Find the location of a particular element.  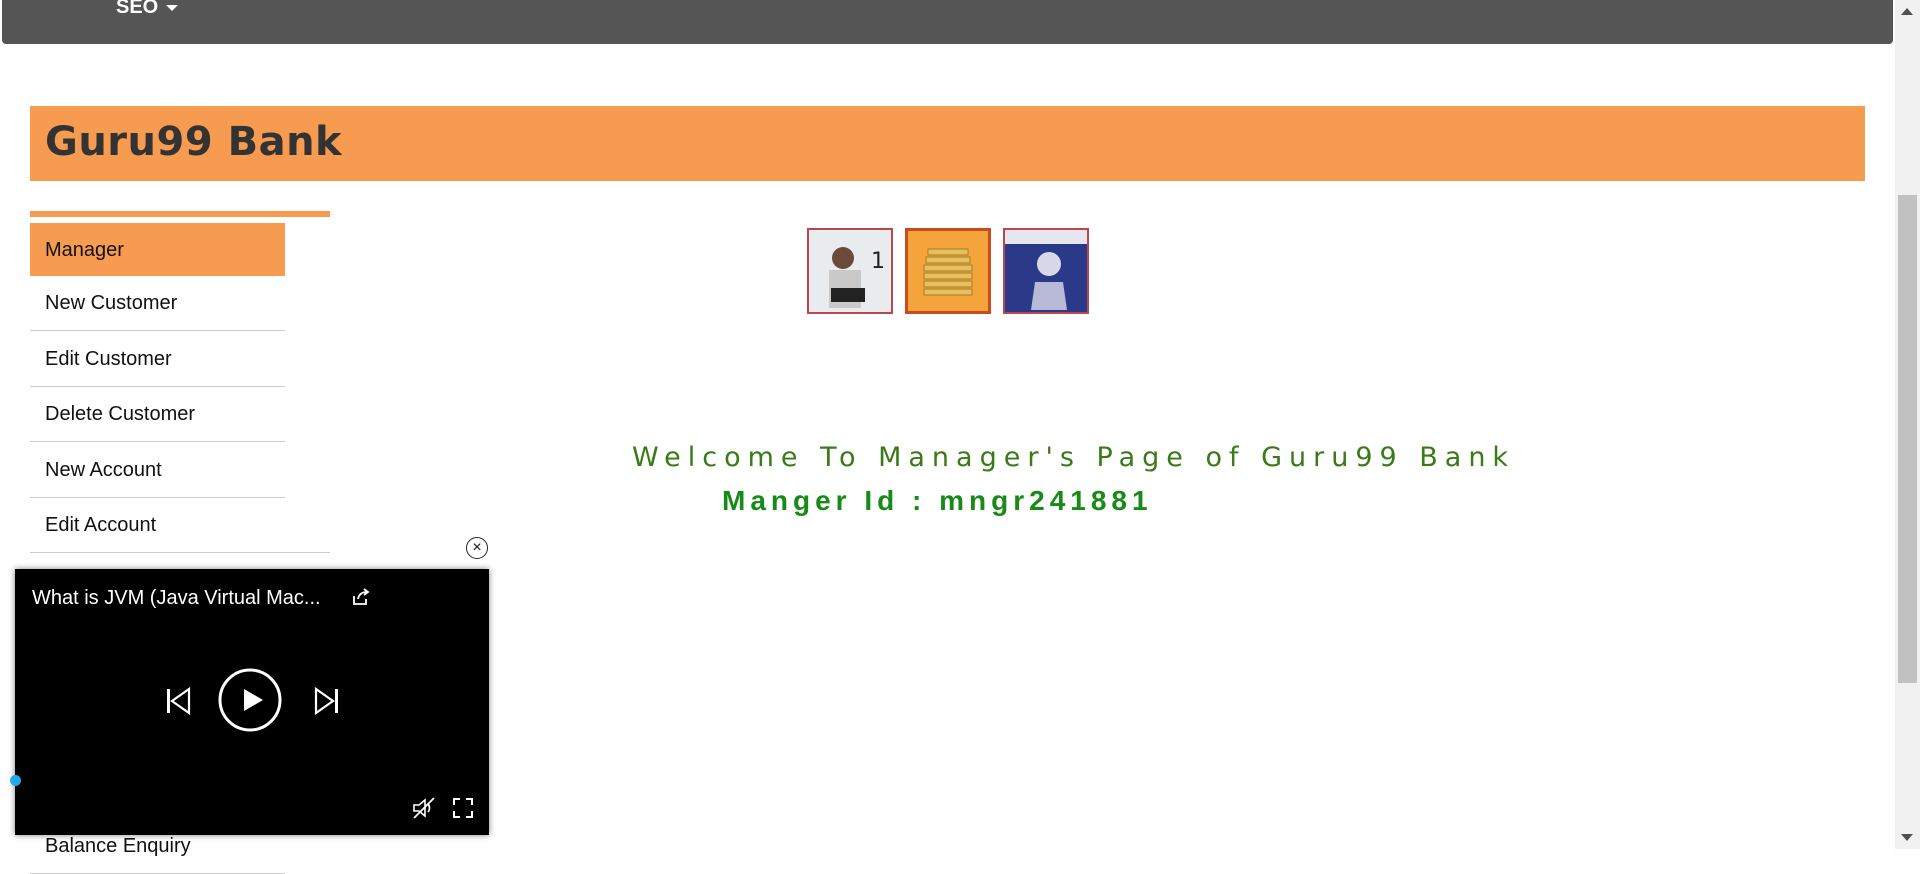

sidebar-item-edit-account: Edit Account is located at coordinates (180, 525).